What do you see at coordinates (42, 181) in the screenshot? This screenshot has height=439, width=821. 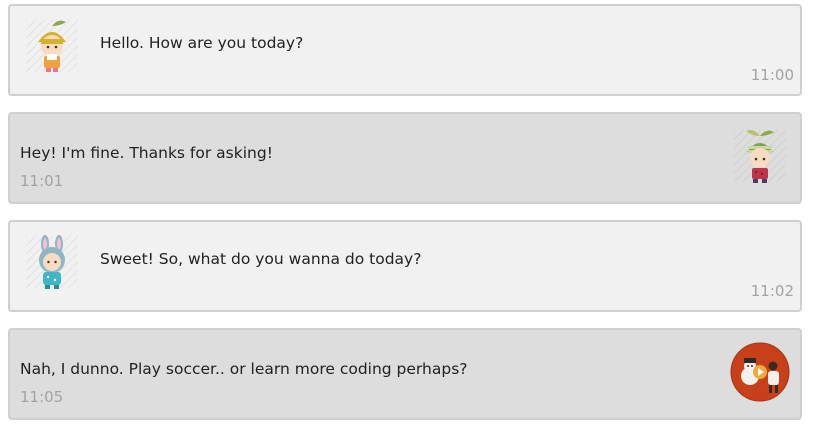 I see `message-timestamp: 11:01` at bounding box center [42, 181].